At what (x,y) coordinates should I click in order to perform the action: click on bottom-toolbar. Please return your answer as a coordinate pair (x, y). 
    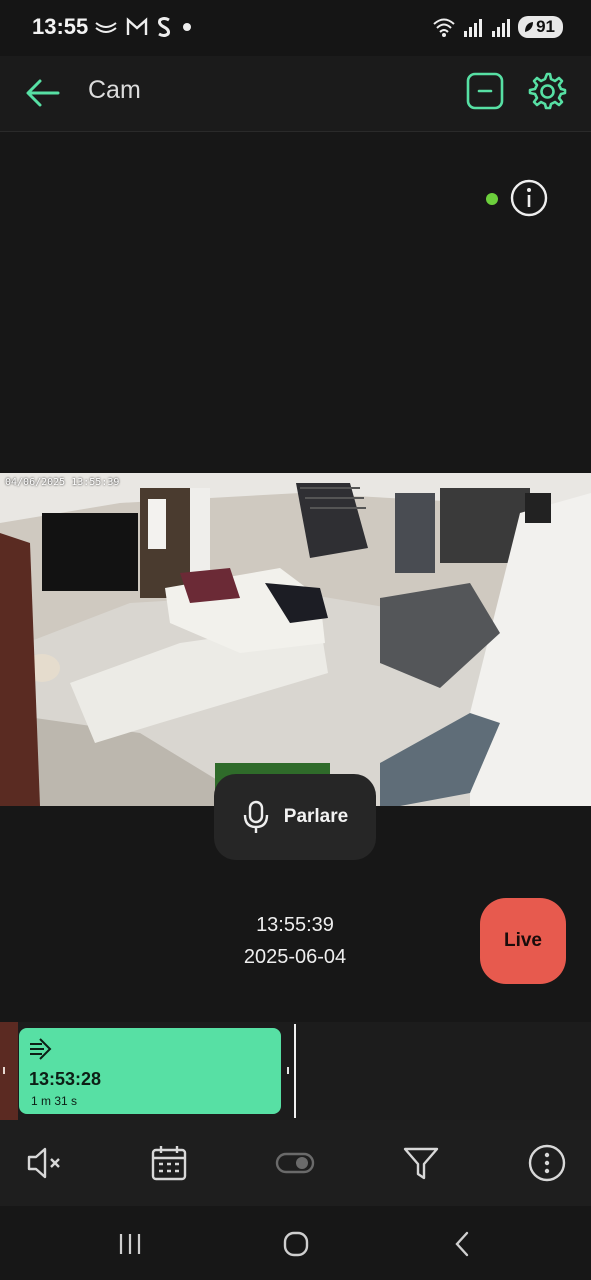
    Looking at the image, I should click on (295, 1163).